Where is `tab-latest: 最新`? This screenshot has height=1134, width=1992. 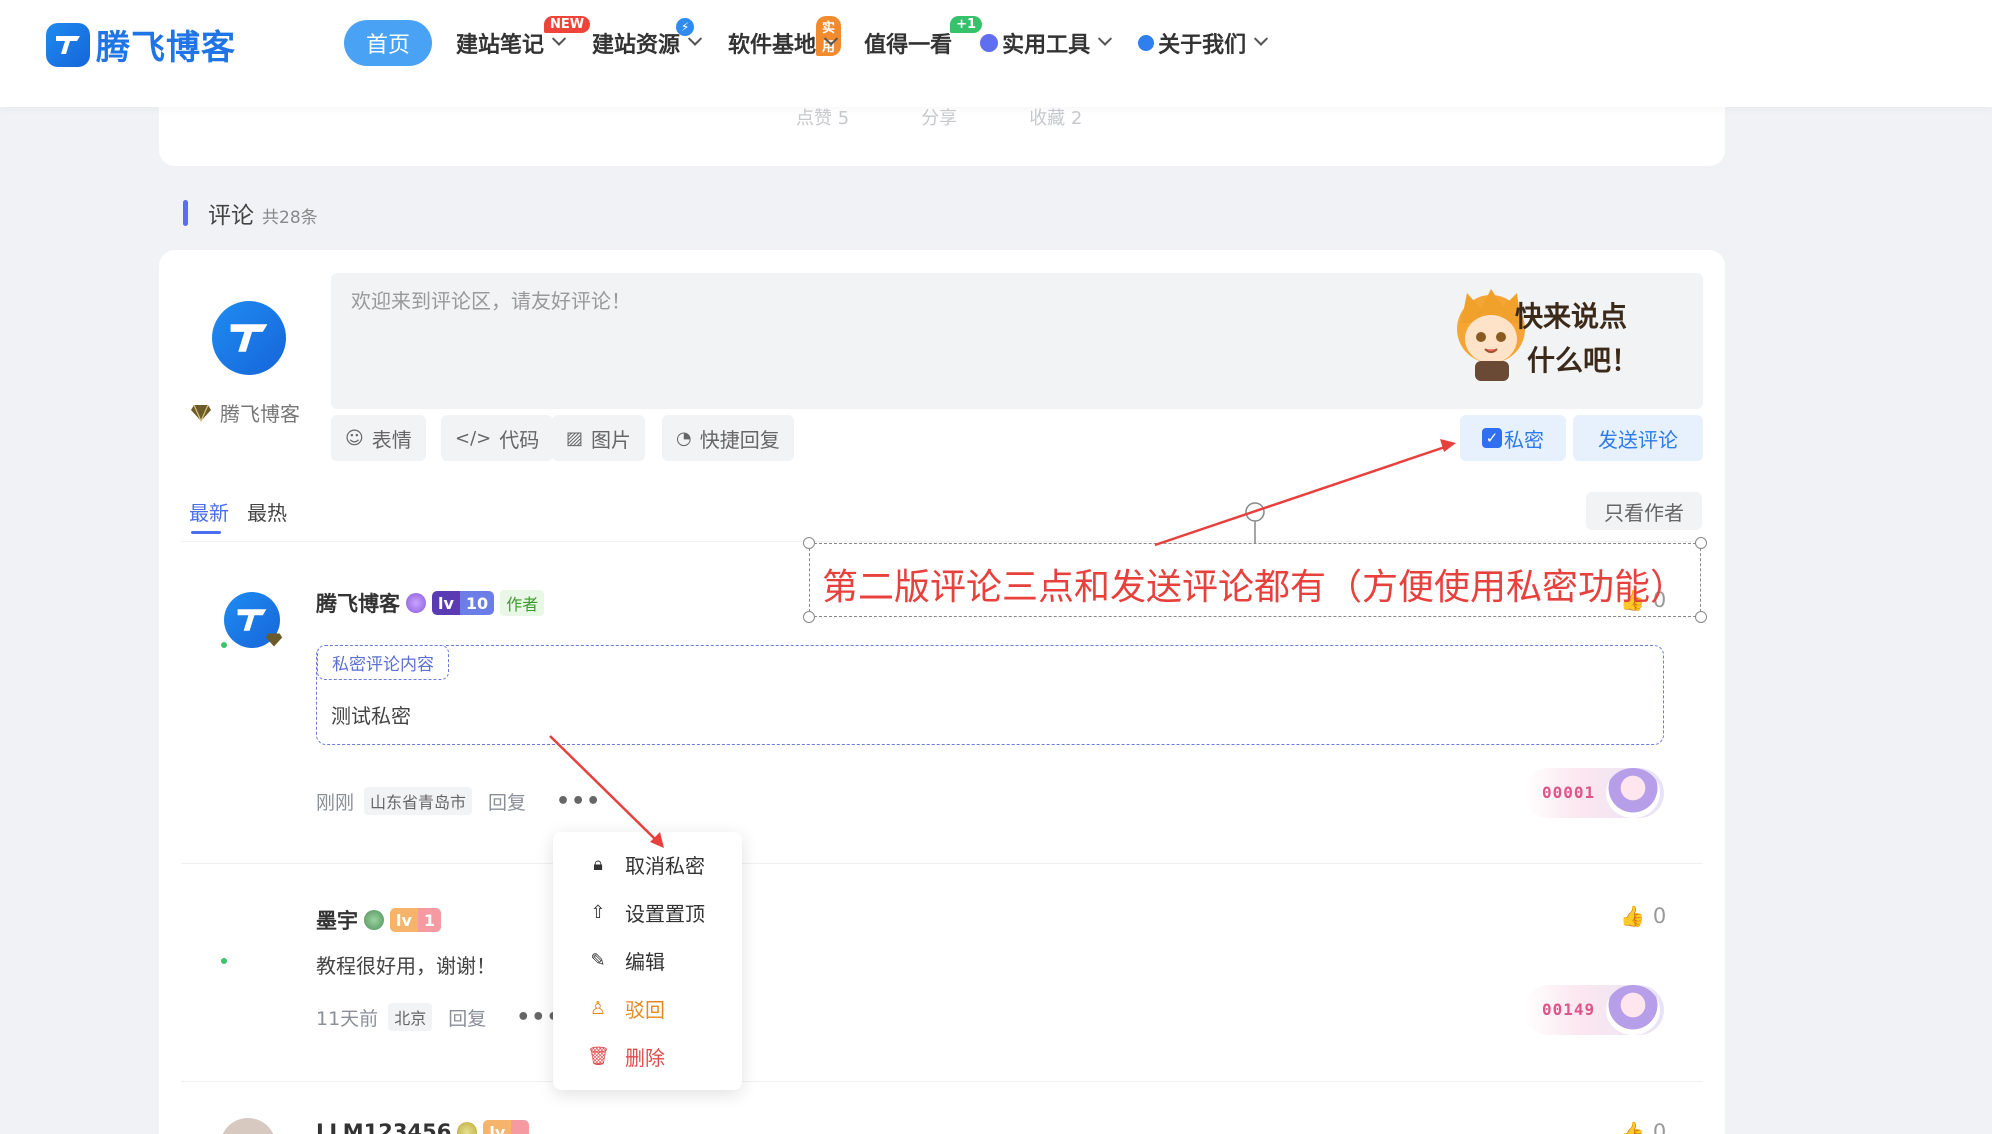 tab-latest: 最新 is located at coordinates (209, 515).